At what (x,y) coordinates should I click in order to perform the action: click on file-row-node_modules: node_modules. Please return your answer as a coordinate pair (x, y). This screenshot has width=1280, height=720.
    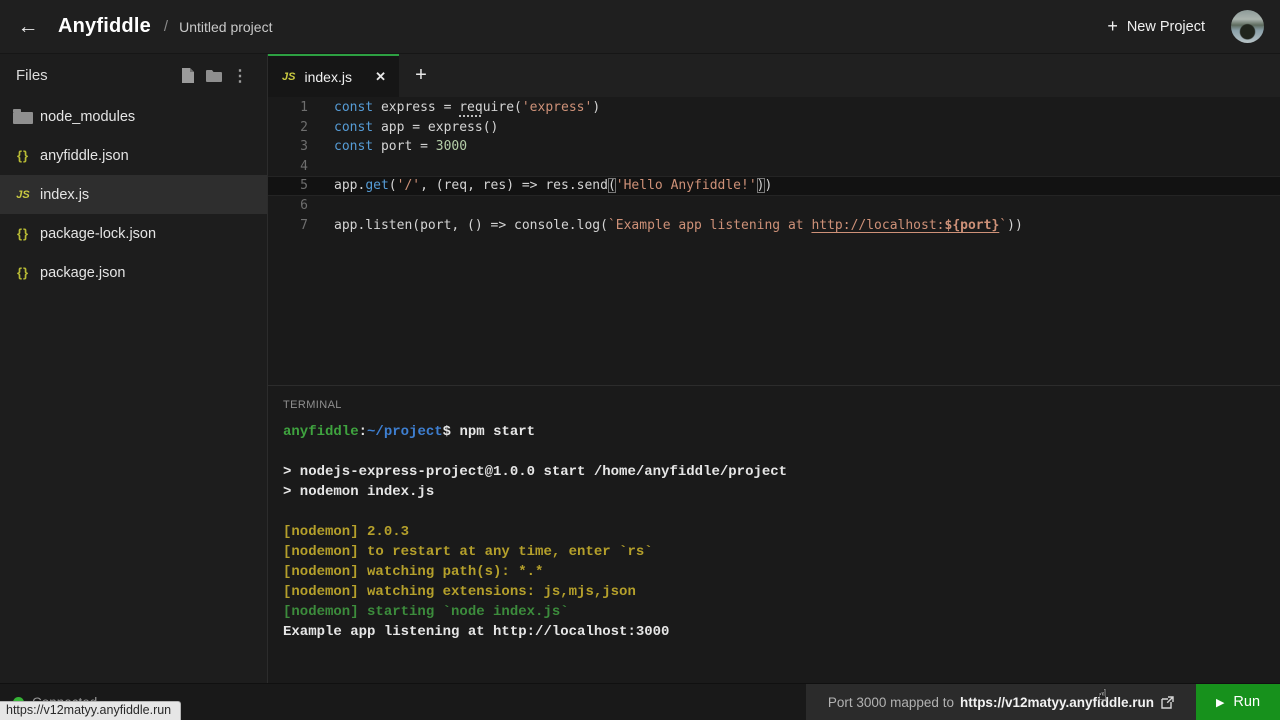
    Looking at the image, I should click on (133, 116).